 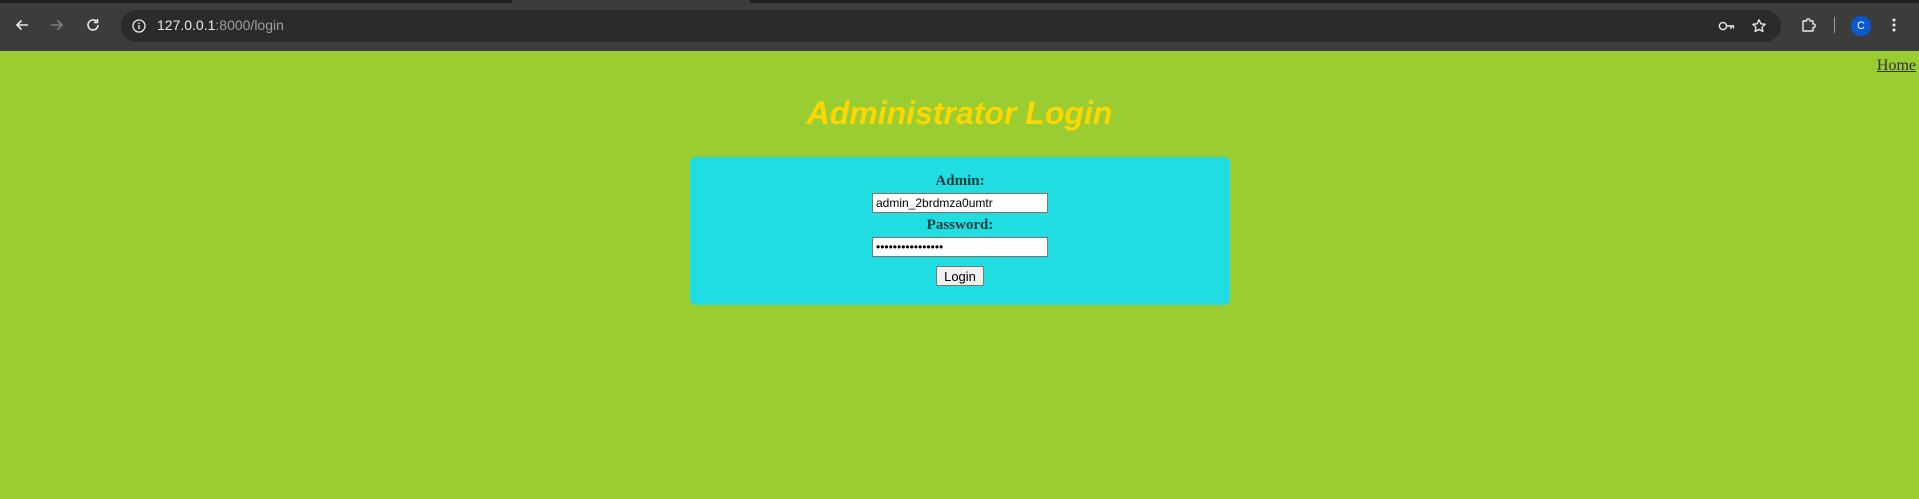 I want to click on password-label: Password:, so click(x=960, y=225).